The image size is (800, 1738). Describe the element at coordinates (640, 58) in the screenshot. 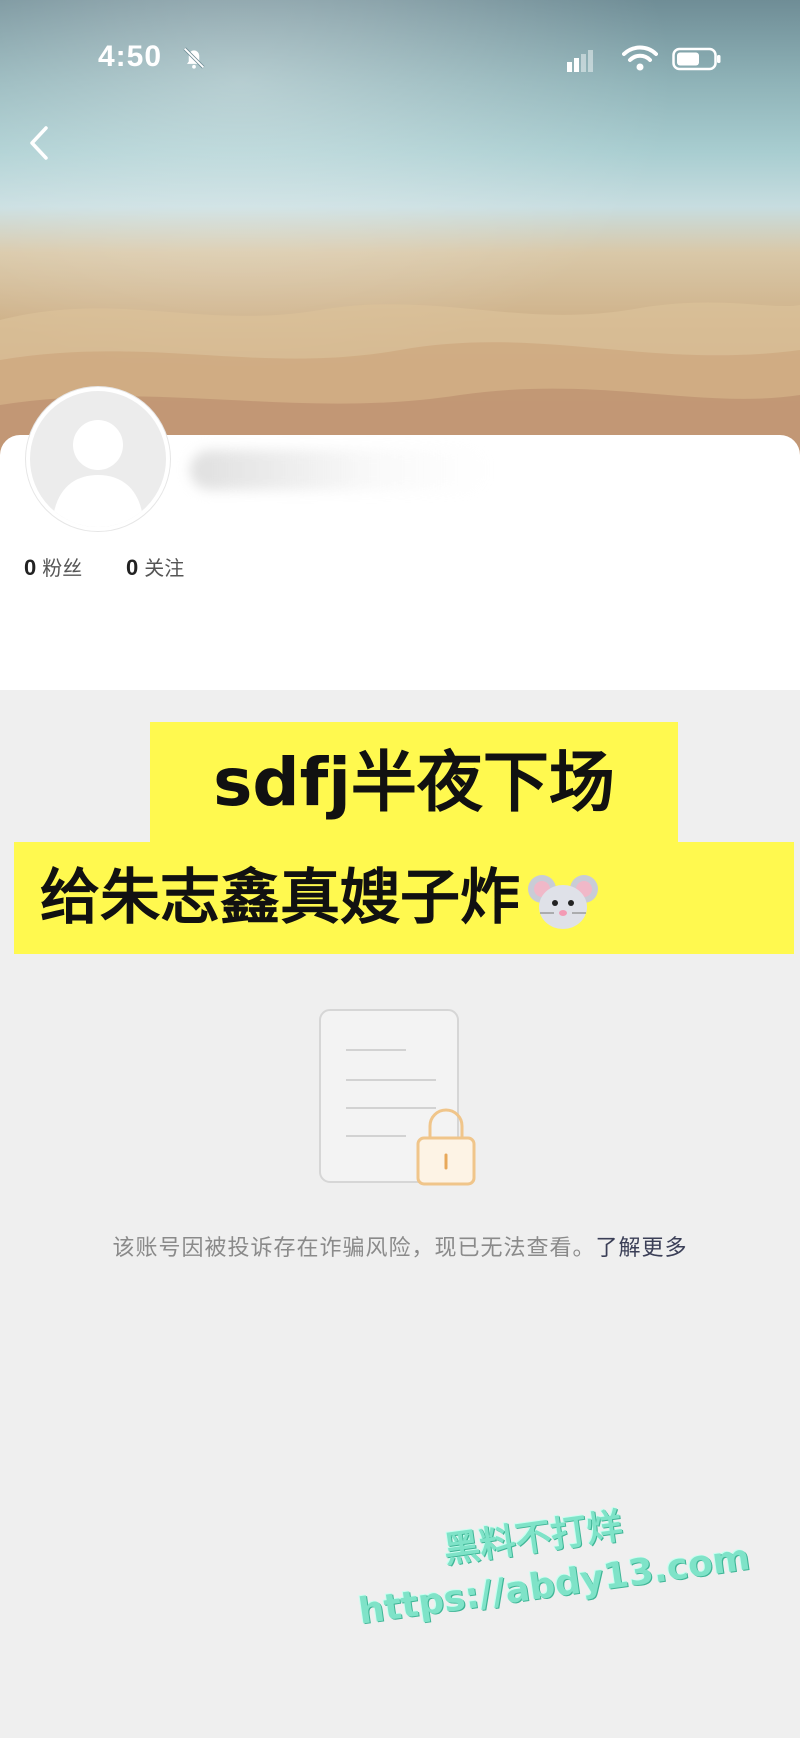

I see `wifi-icon` at that location.